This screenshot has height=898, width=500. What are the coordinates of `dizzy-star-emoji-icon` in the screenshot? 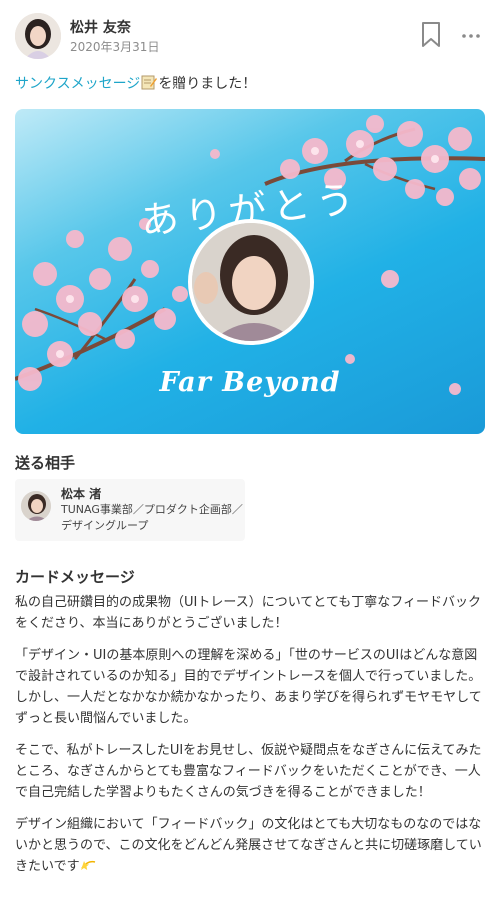 It's located at (88, 865).